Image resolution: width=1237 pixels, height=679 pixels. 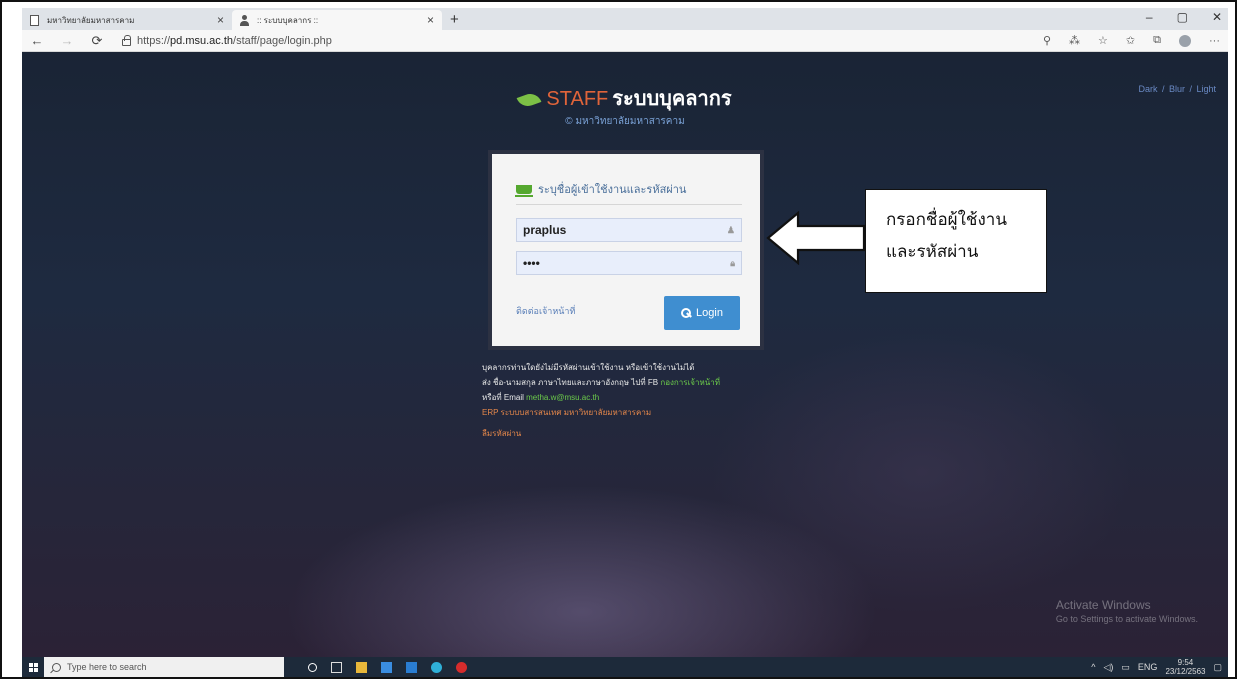 I want to click on profile-avatar, so click(x=1185, y=40).